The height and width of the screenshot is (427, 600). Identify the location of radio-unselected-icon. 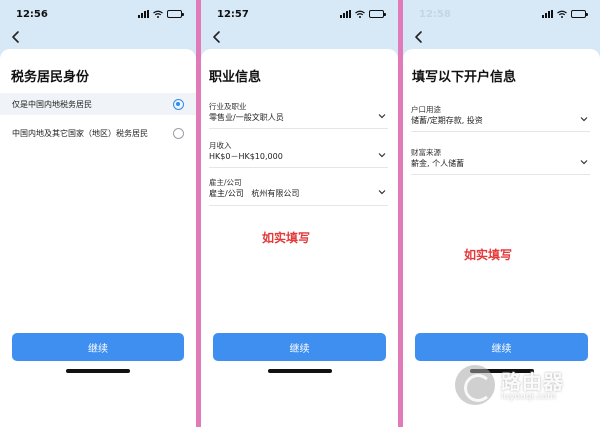
(178, 133).